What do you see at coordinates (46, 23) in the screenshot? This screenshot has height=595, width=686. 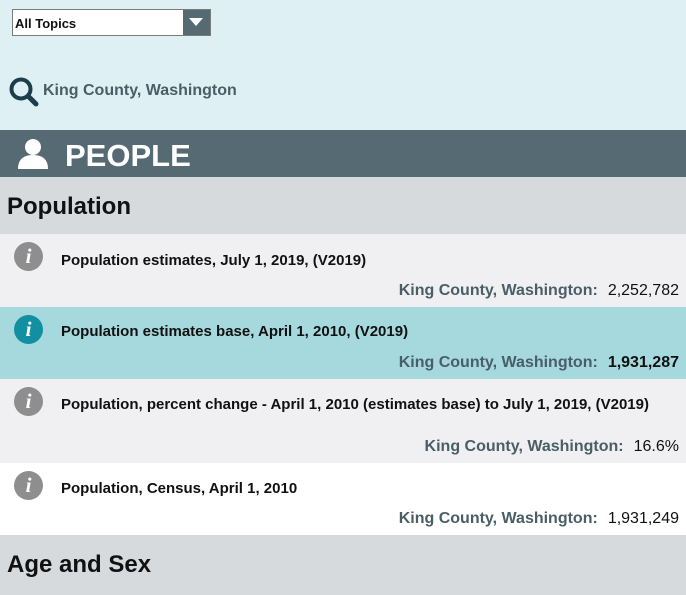 I see `topic-select-value: All Topics` at bounding box center [46, 23].